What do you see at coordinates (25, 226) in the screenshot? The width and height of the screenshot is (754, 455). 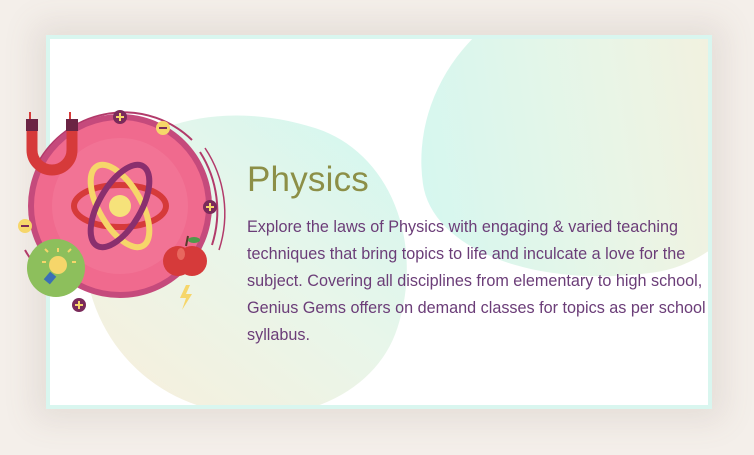 I see `minus-icon` at bounding box center [25, 226].